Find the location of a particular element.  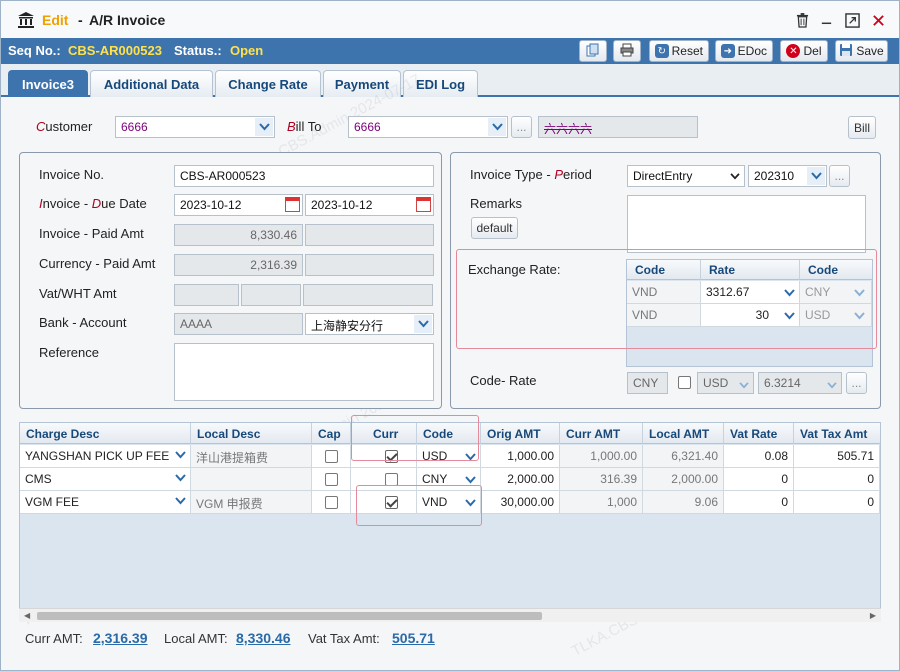

bill-button: Bill is located at coordinates (862, 127).